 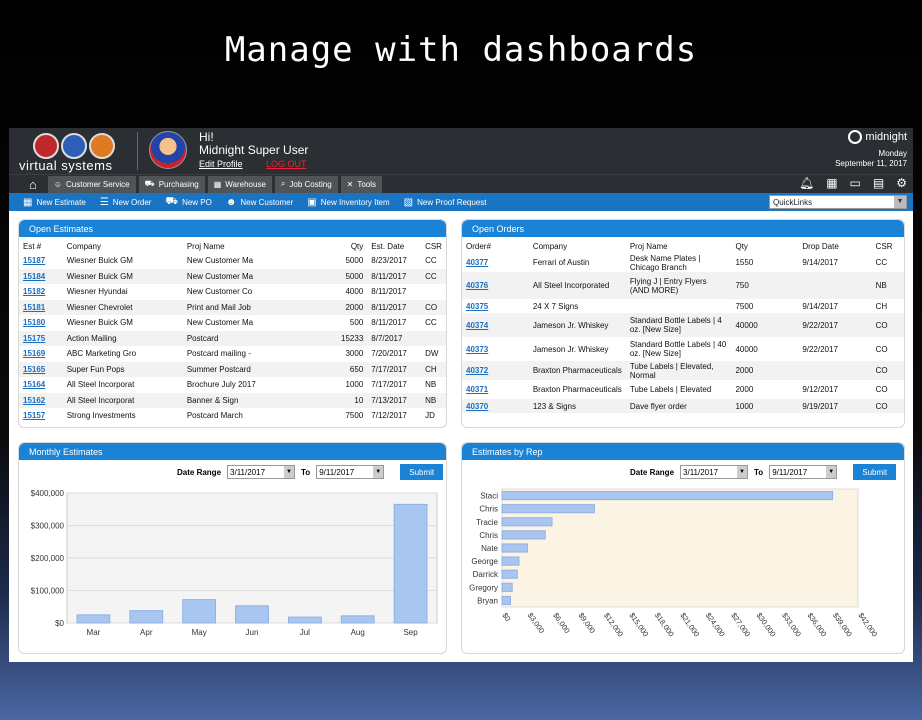 What do you see at coordinates (855, 183) in the screenshot?
I see `monitor-icon: ▭` at bounding box center [855, 183].